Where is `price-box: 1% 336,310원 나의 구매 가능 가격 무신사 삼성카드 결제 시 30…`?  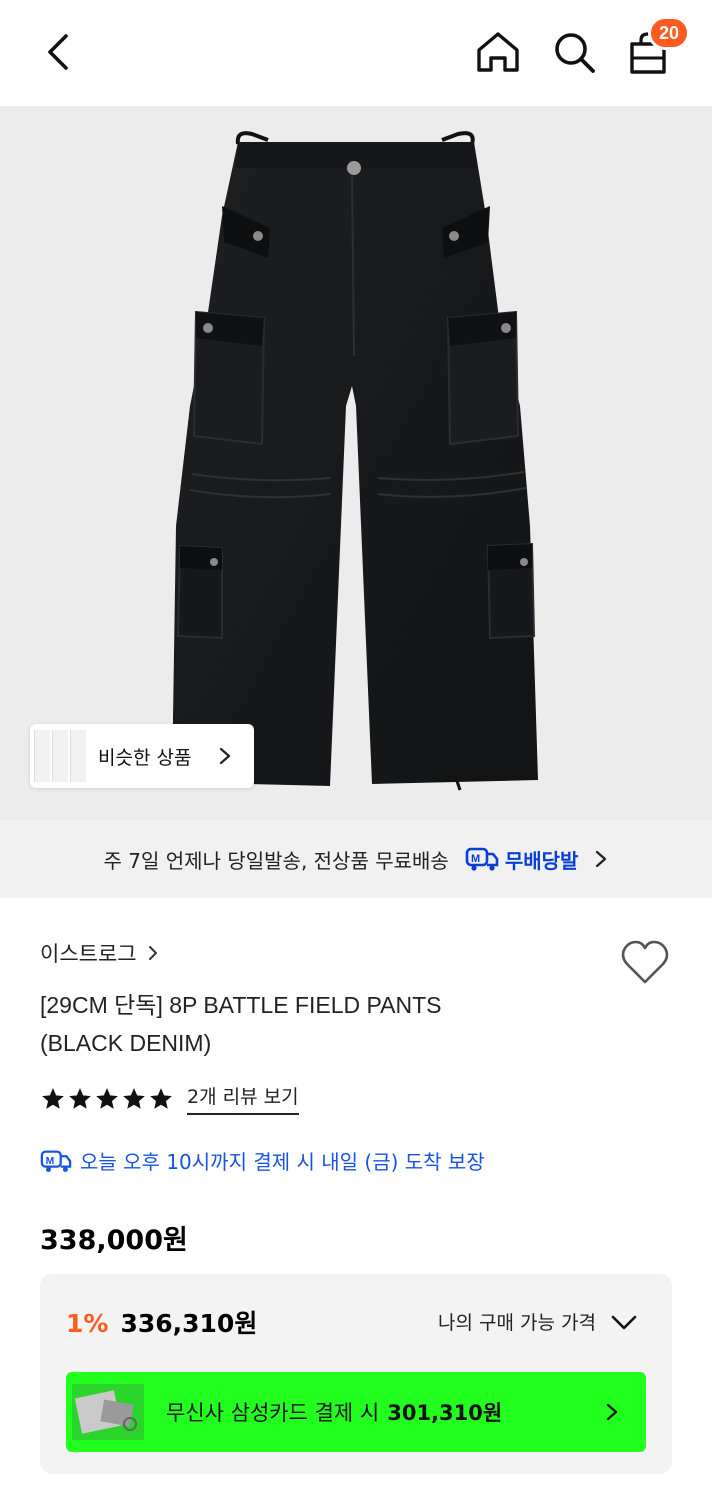 price-box: 1% 336,310원 나의 구매 가능 가격 무신사 삼성카드 결제 시 30… is located at coordinates (356, 1374).